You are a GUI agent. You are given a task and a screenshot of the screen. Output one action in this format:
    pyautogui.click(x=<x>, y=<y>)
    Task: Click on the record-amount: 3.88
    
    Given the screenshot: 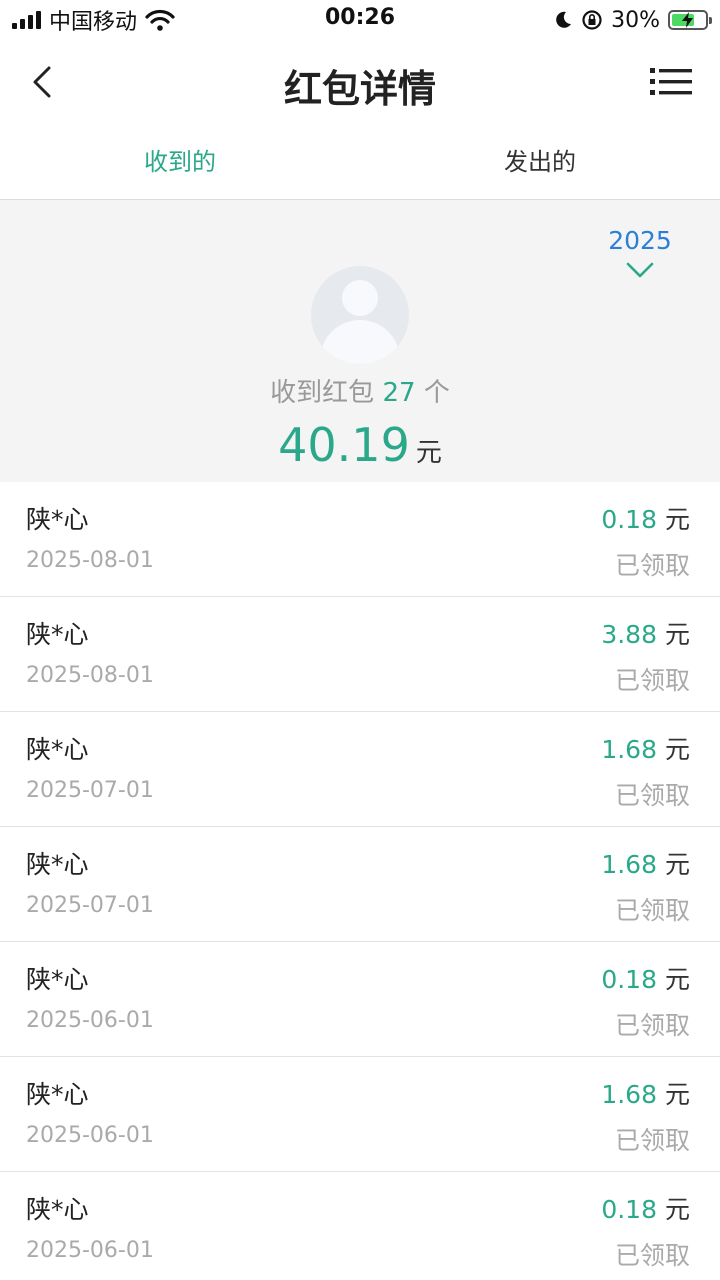 What is the action you would take?
    pyautogui.click(x=629, y=634)
    